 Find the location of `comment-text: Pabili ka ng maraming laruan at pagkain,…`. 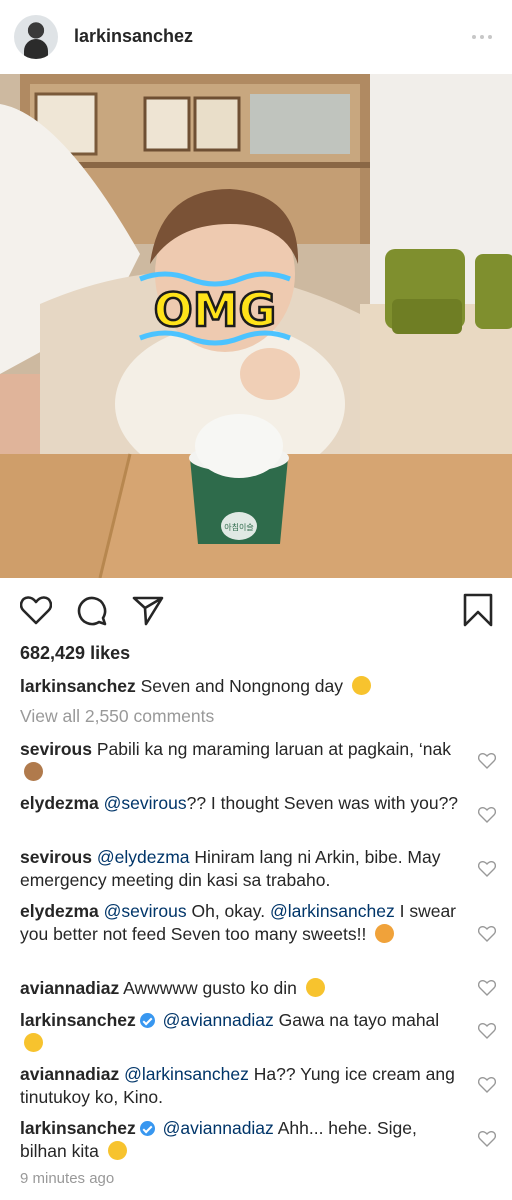

comment-text: Pabili ka ng maraming laruan at pagkain,… is located at coordinates (273, 749).